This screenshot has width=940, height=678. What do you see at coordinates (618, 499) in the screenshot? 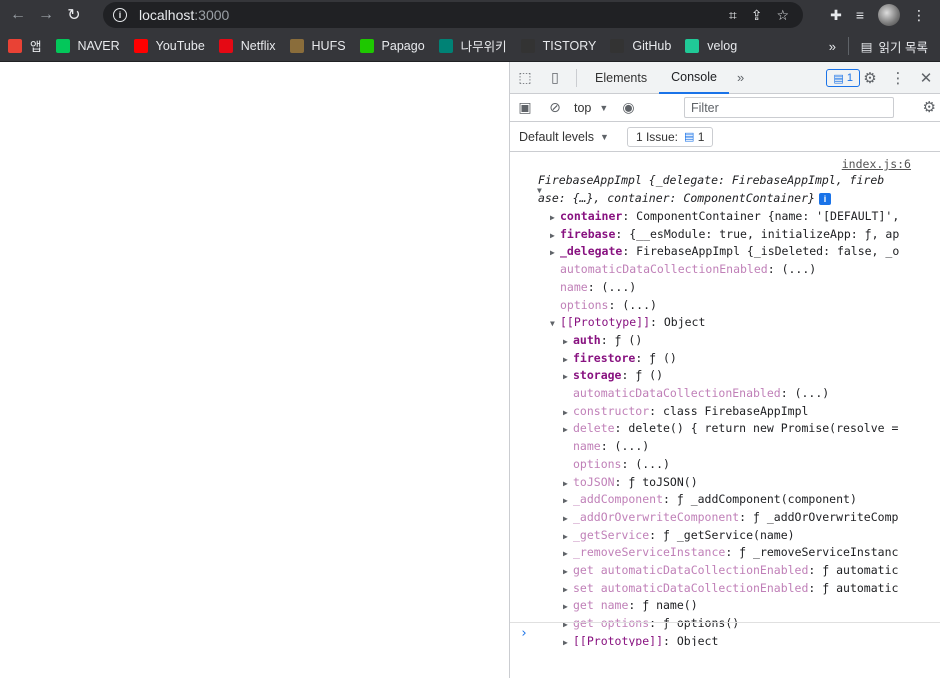
I see `property-key: _addComponent` at bounding box center [618, 499].